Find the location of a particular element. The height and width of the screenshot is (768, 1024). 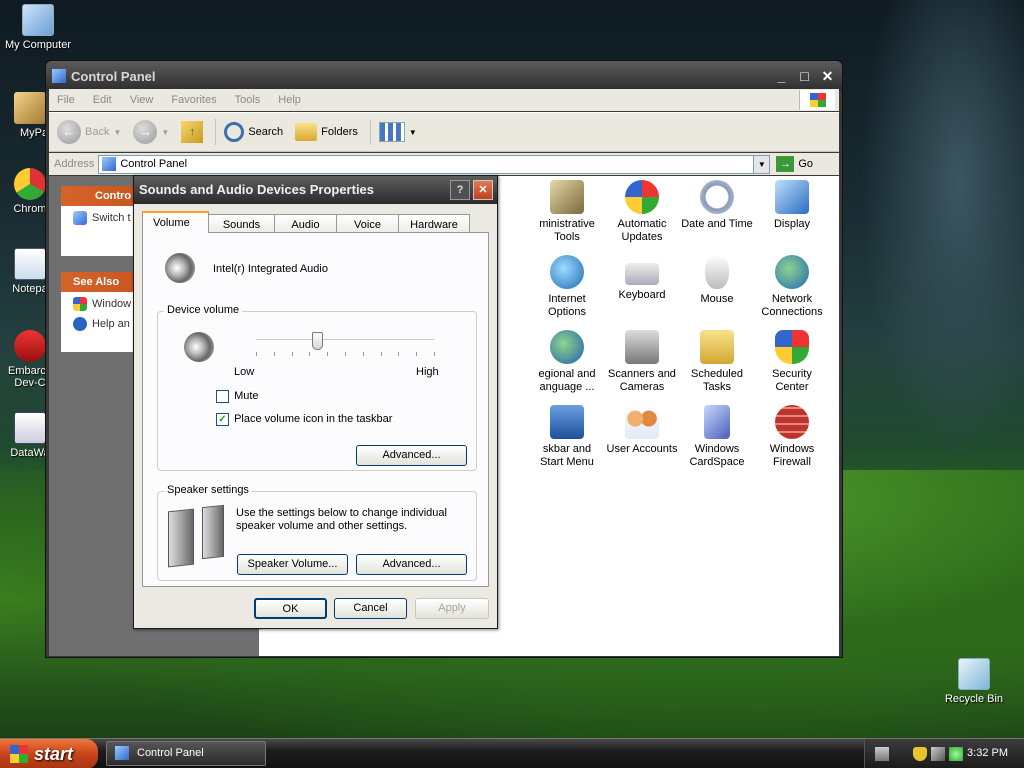

menu-favorites: Favorites is located at coordinates (193, 100).